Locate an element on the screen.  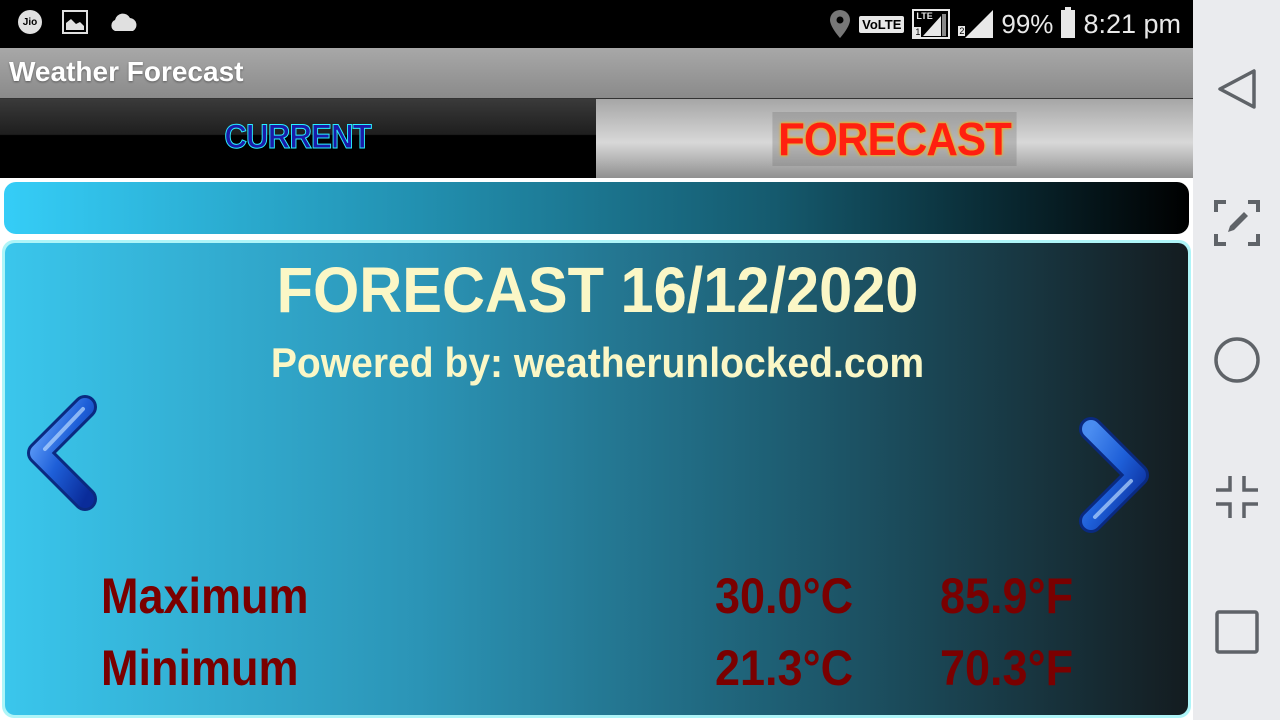
min-celsius: 21.3°C is located at coordinates (784, 668).